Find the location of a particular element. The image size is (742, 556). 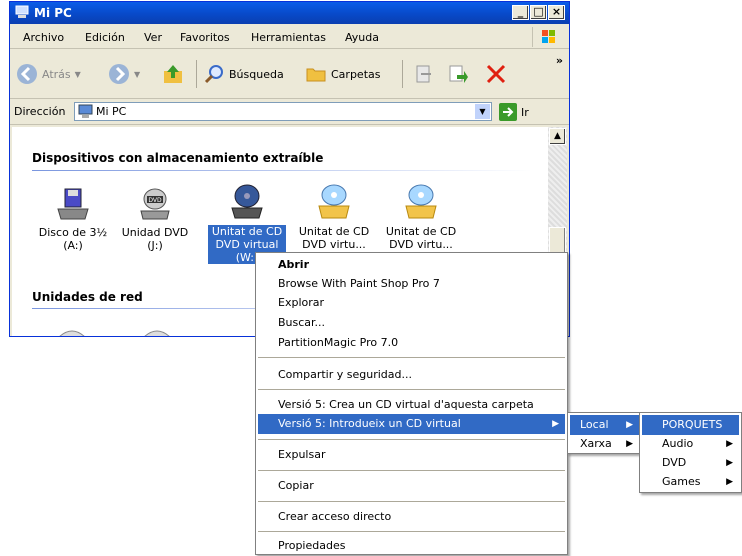

menu-ayuda: Ayuda is located at coordinates (362, 37).